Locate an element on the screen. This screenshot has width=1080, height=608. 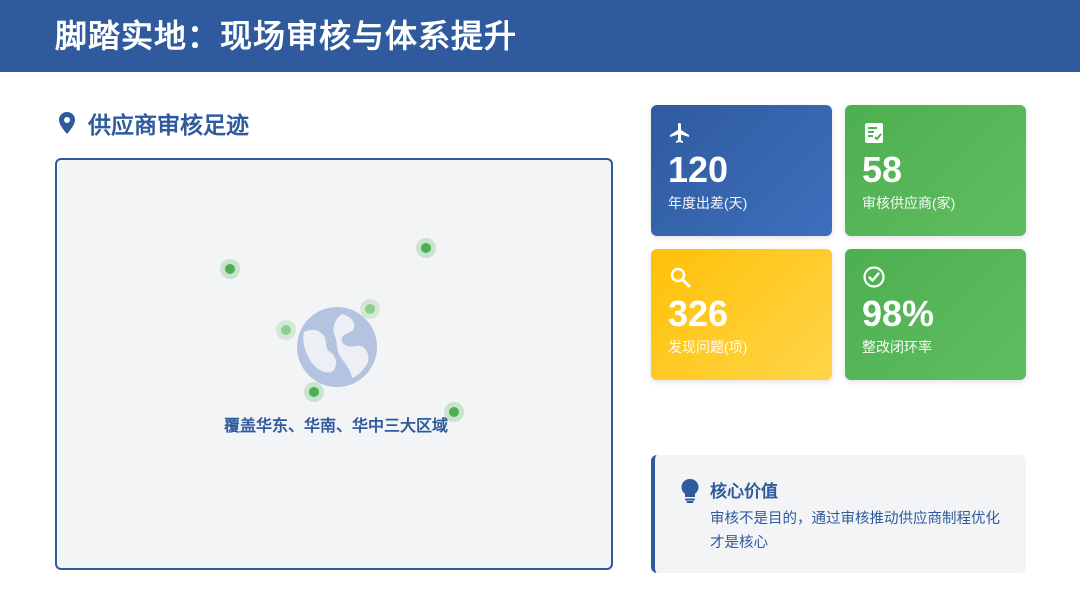
stat-value: 120 is located at coordinates (698, 169).